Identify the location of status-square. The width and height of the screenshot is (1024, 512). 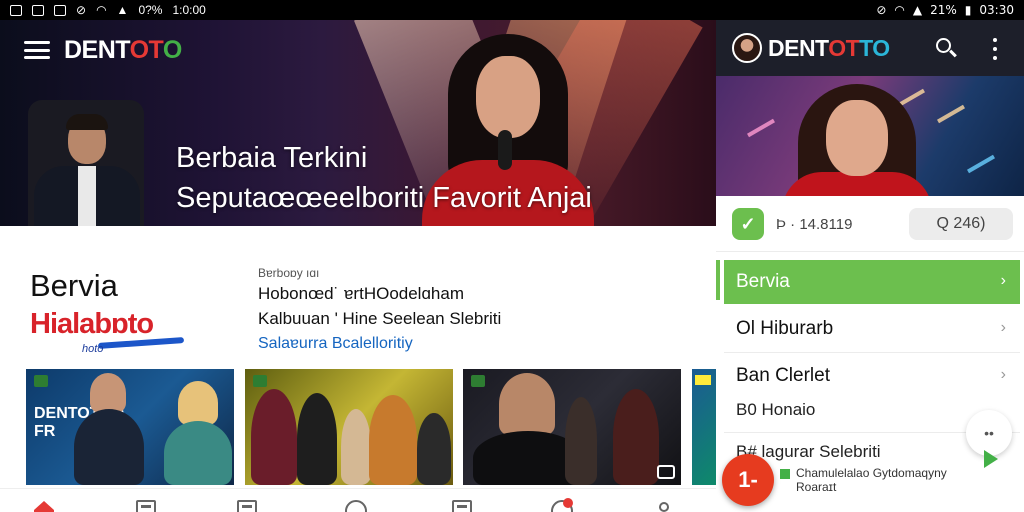
(785, 474).